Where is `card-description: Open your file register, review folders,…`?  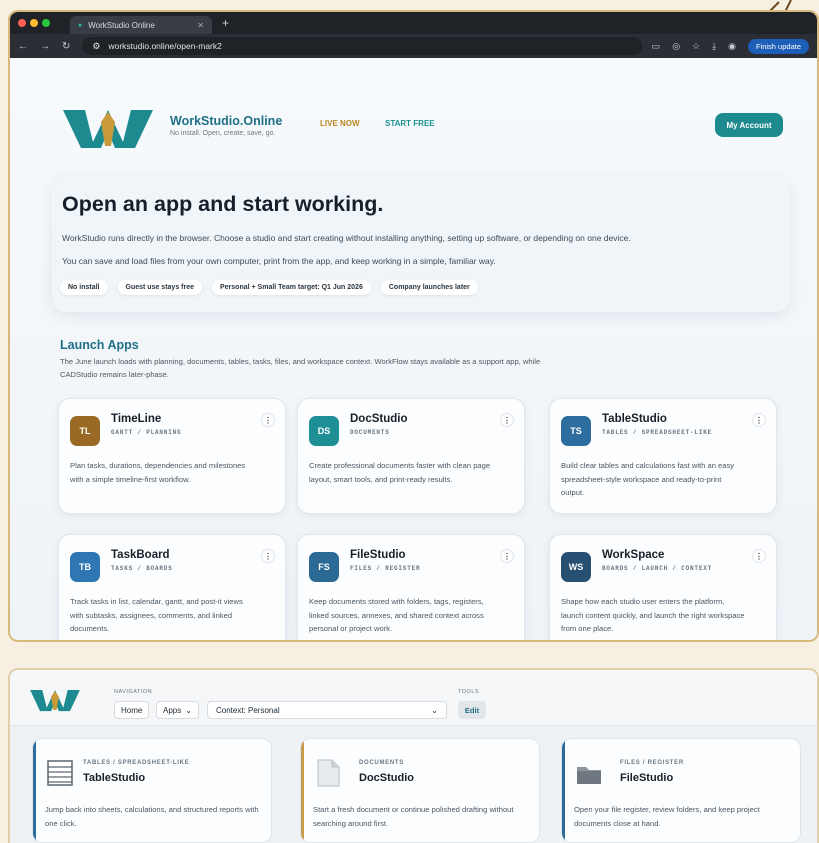 card-description: Open your file register, review folders,… is located at coordinates (667, 816).